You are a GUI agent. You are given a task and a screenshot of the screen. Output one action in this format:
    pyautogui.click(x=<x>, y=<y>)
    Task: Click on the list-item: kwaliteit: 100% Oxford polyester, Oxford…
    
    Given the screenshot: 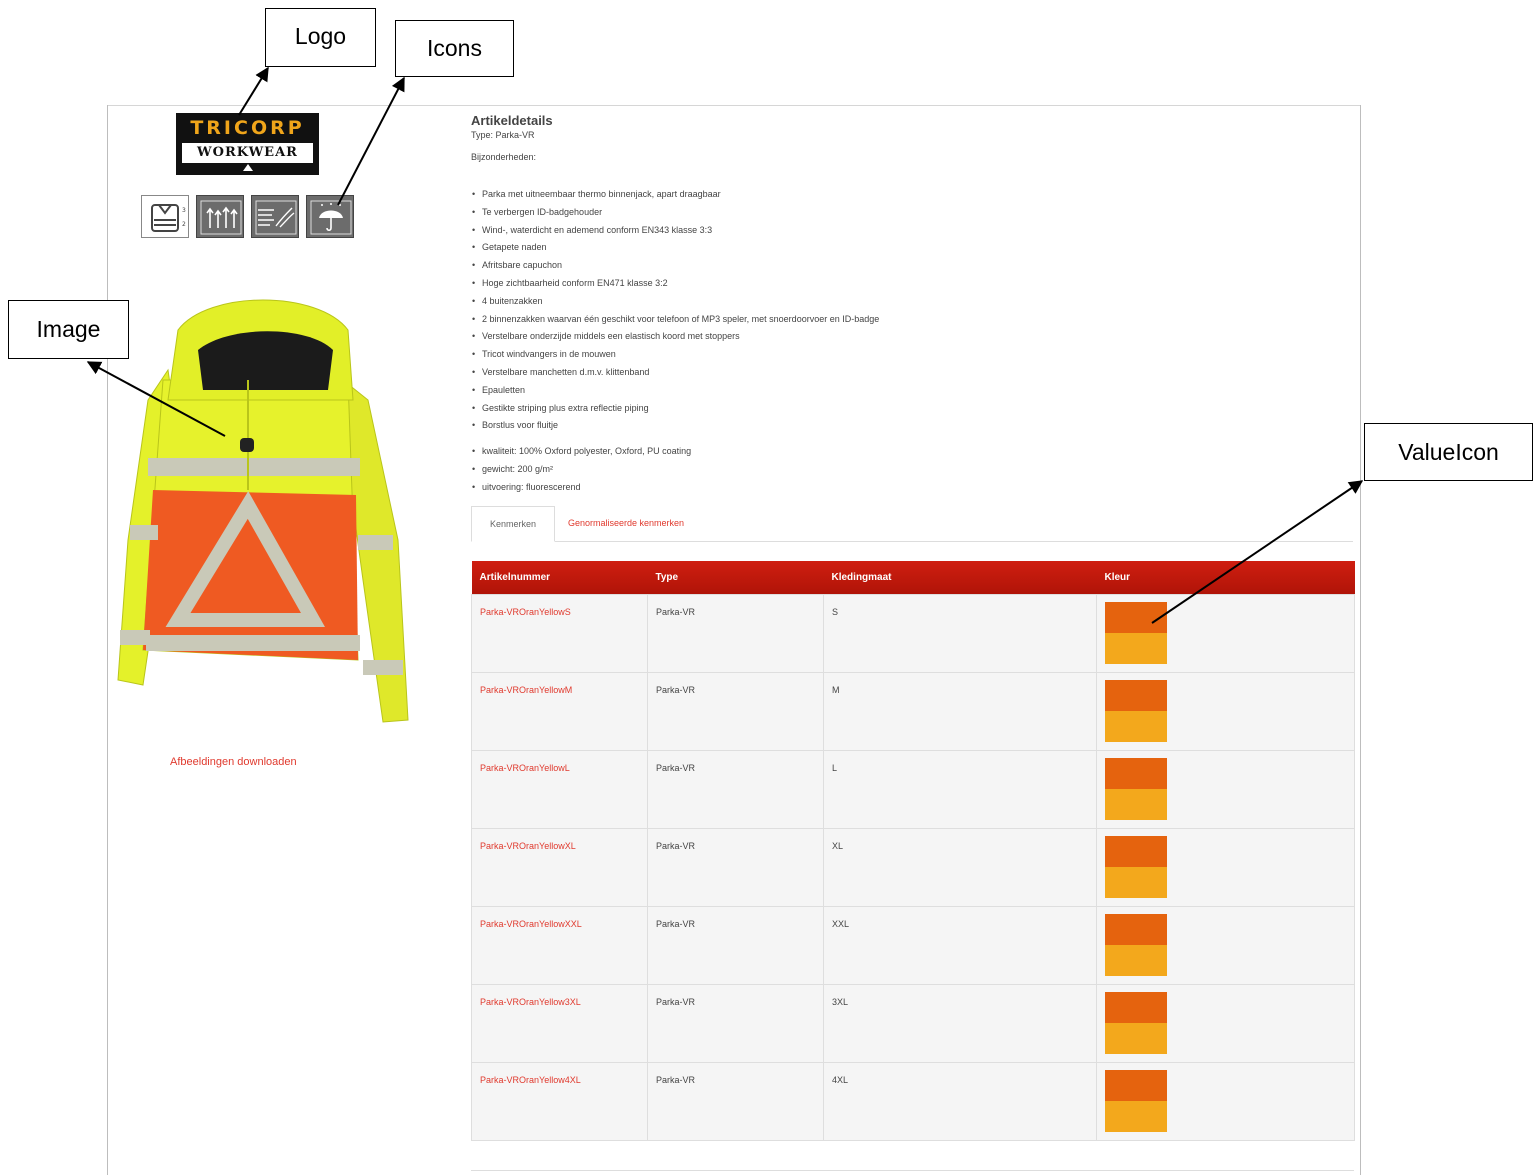 What is the action you would take?
    pyautogui.click(x=581, y=453)
    